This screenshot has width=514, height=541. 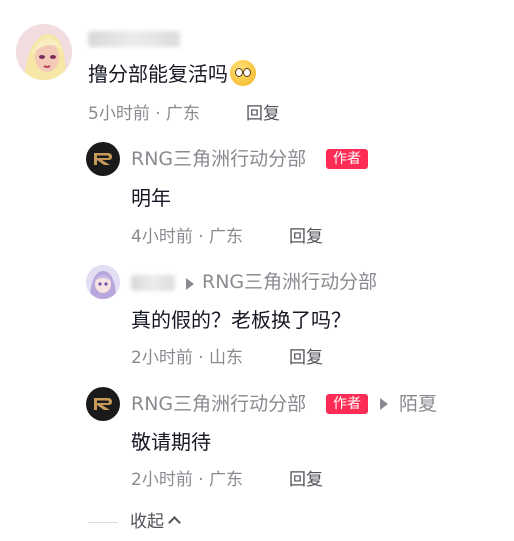 I want to click on reply-2-content: 真的假的？老板换了吗？, so click(x=241, y=320).